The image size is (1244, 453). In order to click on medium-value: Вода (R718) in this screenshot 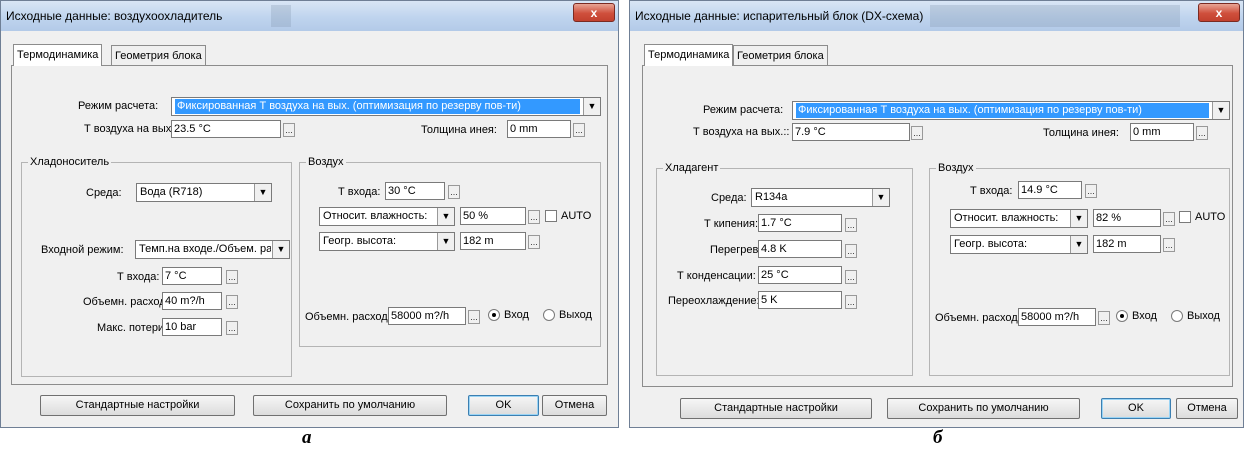, I will do `click(171, 192)`.